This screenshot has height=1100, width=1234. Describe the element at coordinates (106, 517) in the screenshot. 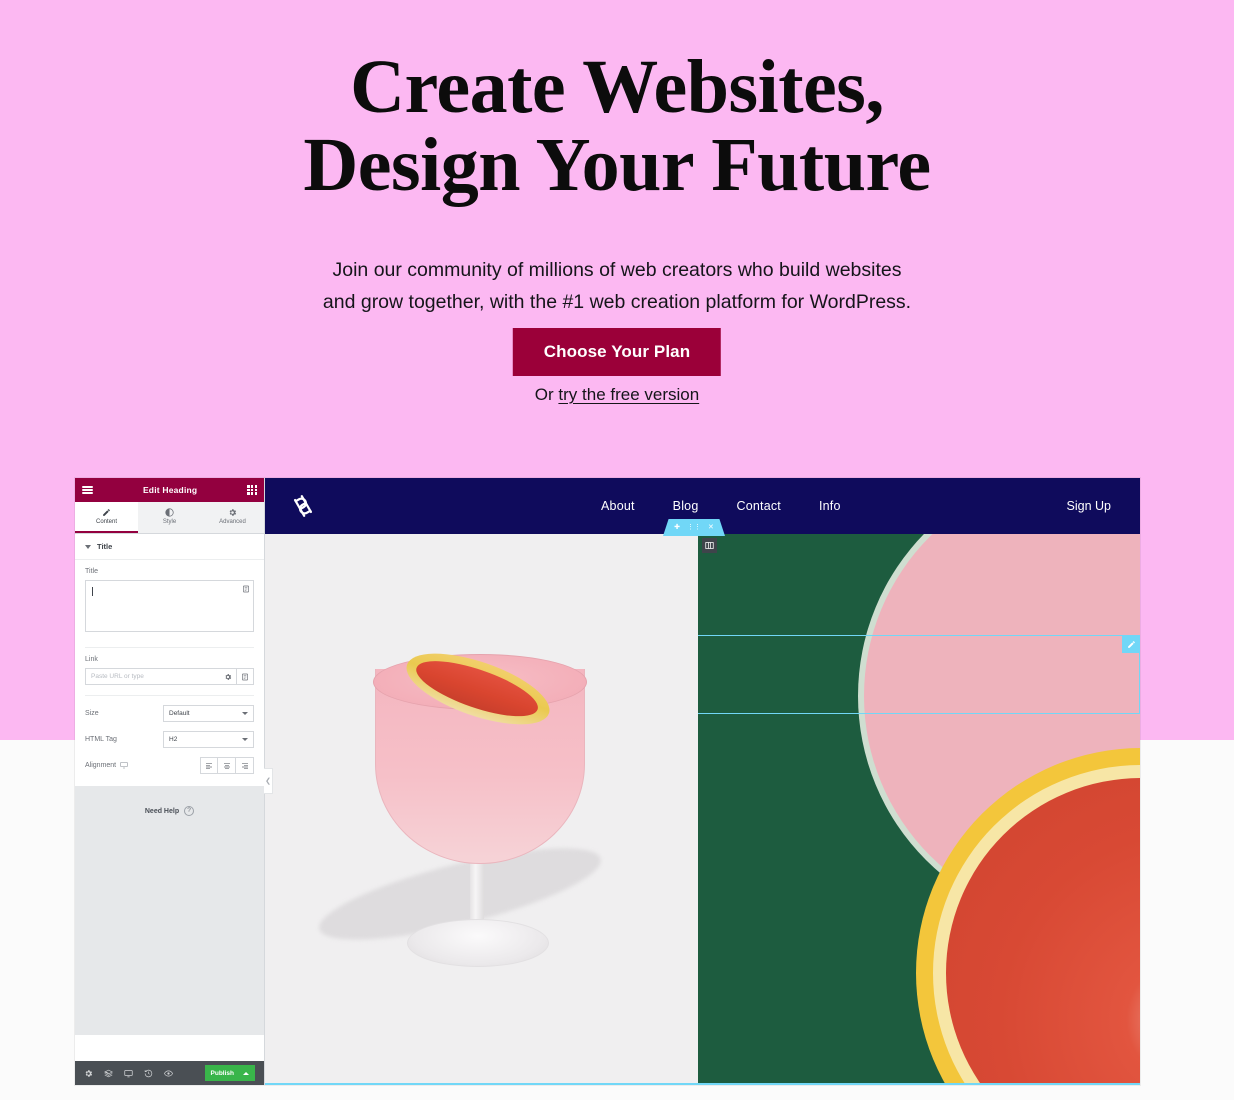

I see `tab-content: Content` at that location.